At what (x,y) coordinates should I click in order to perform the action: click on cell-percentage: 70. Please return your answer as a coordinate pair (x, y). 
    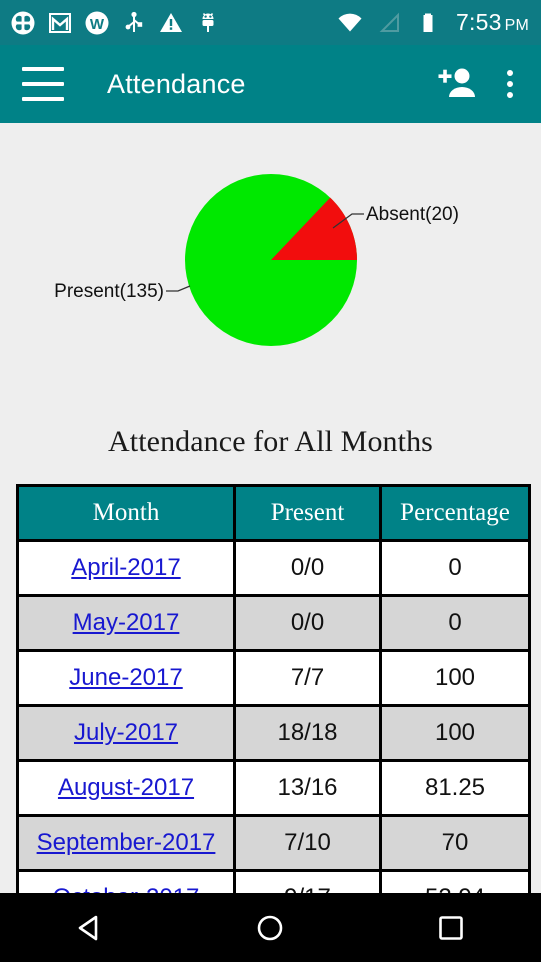
    Looking at the image, I should click on (455, 844).